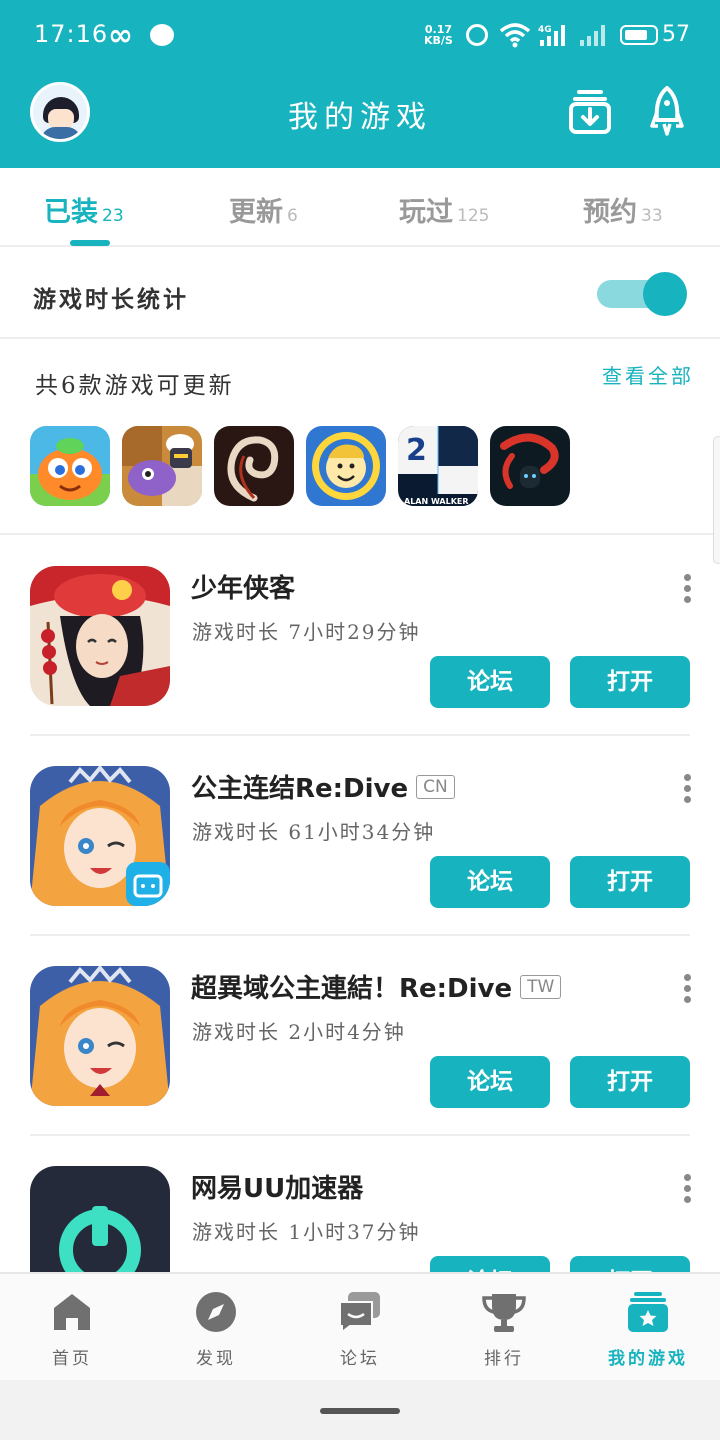 This screenshot has width=720, height=1440. What do you see at coordinates (306, 632) in the screenshot?
I see `game-playtime: 游戏时长 7小时29分钟` at bounding box center [306, 632].